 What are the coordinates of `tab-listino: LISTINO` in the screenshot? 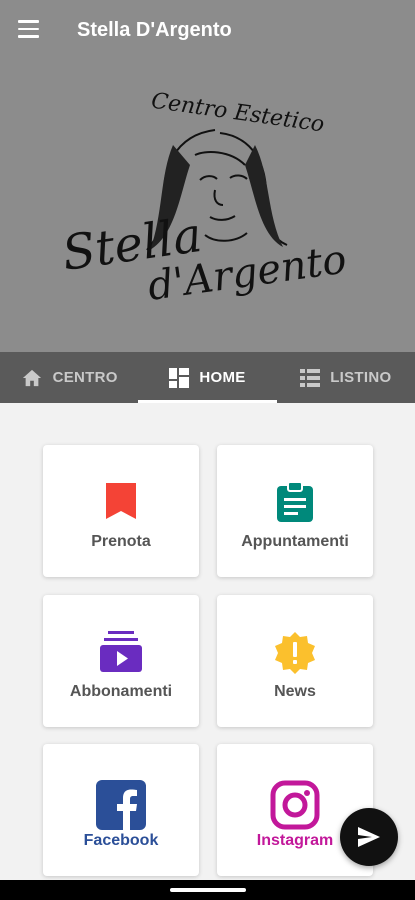 It's located at (346, 377).